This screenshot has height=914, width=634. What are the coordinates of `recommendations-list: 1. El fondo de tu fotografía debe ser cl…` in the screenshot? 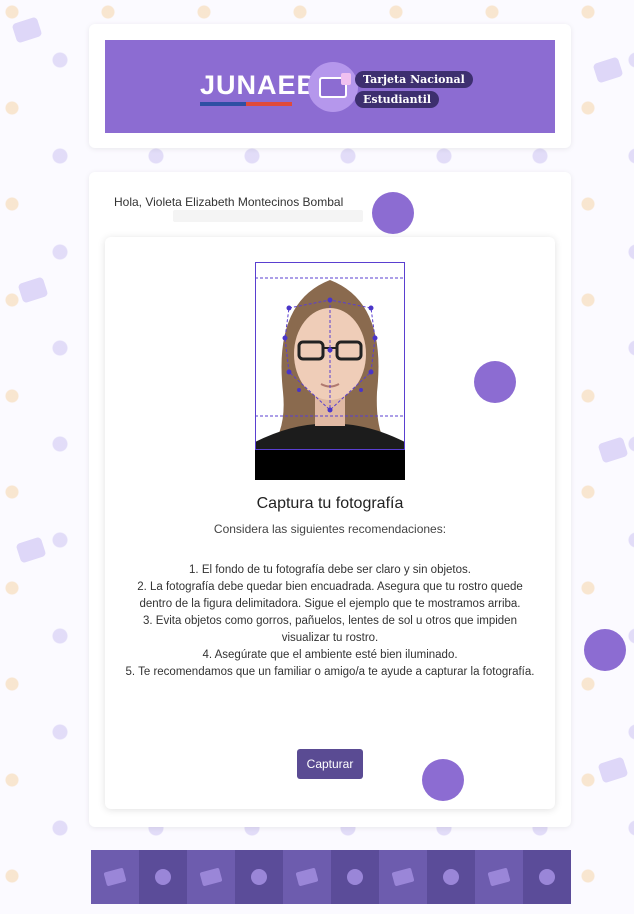 It's located at (330, 621).